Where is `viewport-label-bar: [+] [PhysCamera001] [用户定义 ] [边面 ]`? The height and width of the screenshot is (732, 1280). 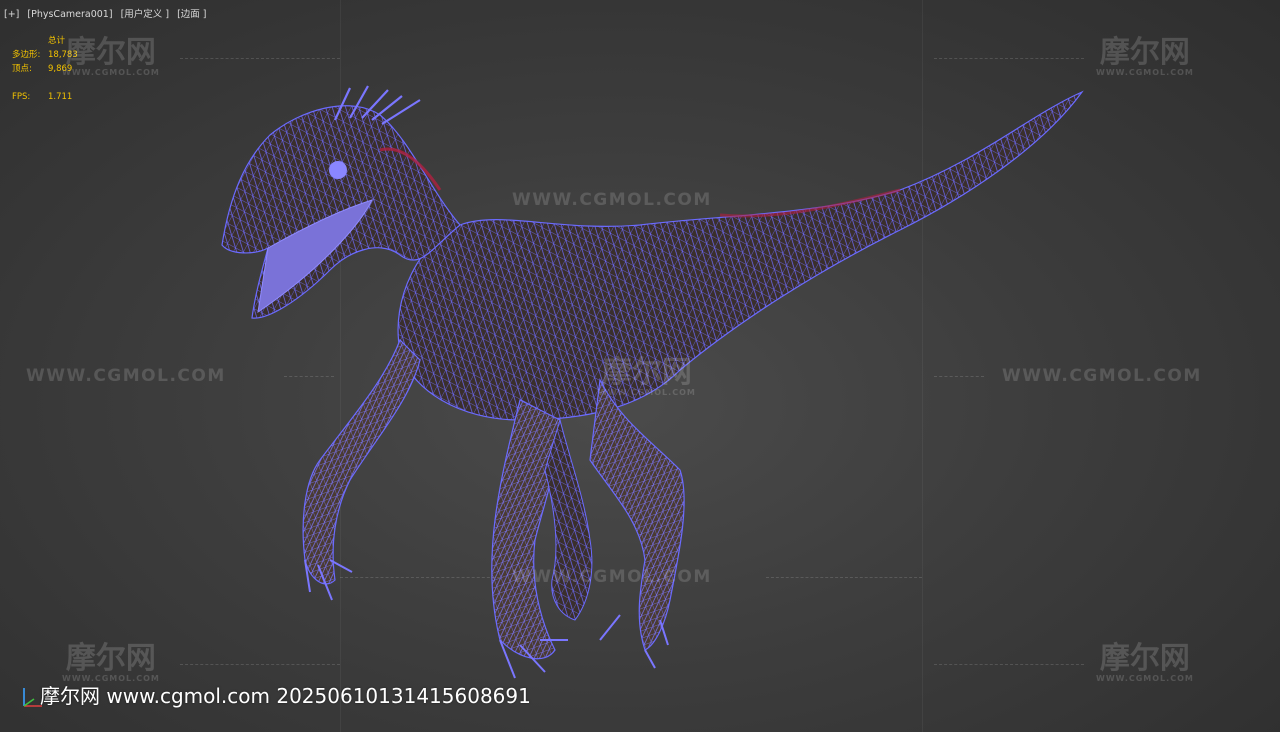
viewport-label-bar: [+] [PhysCamera001] [用户定义 ] [边面 ] is located at coordinates (108, 13).